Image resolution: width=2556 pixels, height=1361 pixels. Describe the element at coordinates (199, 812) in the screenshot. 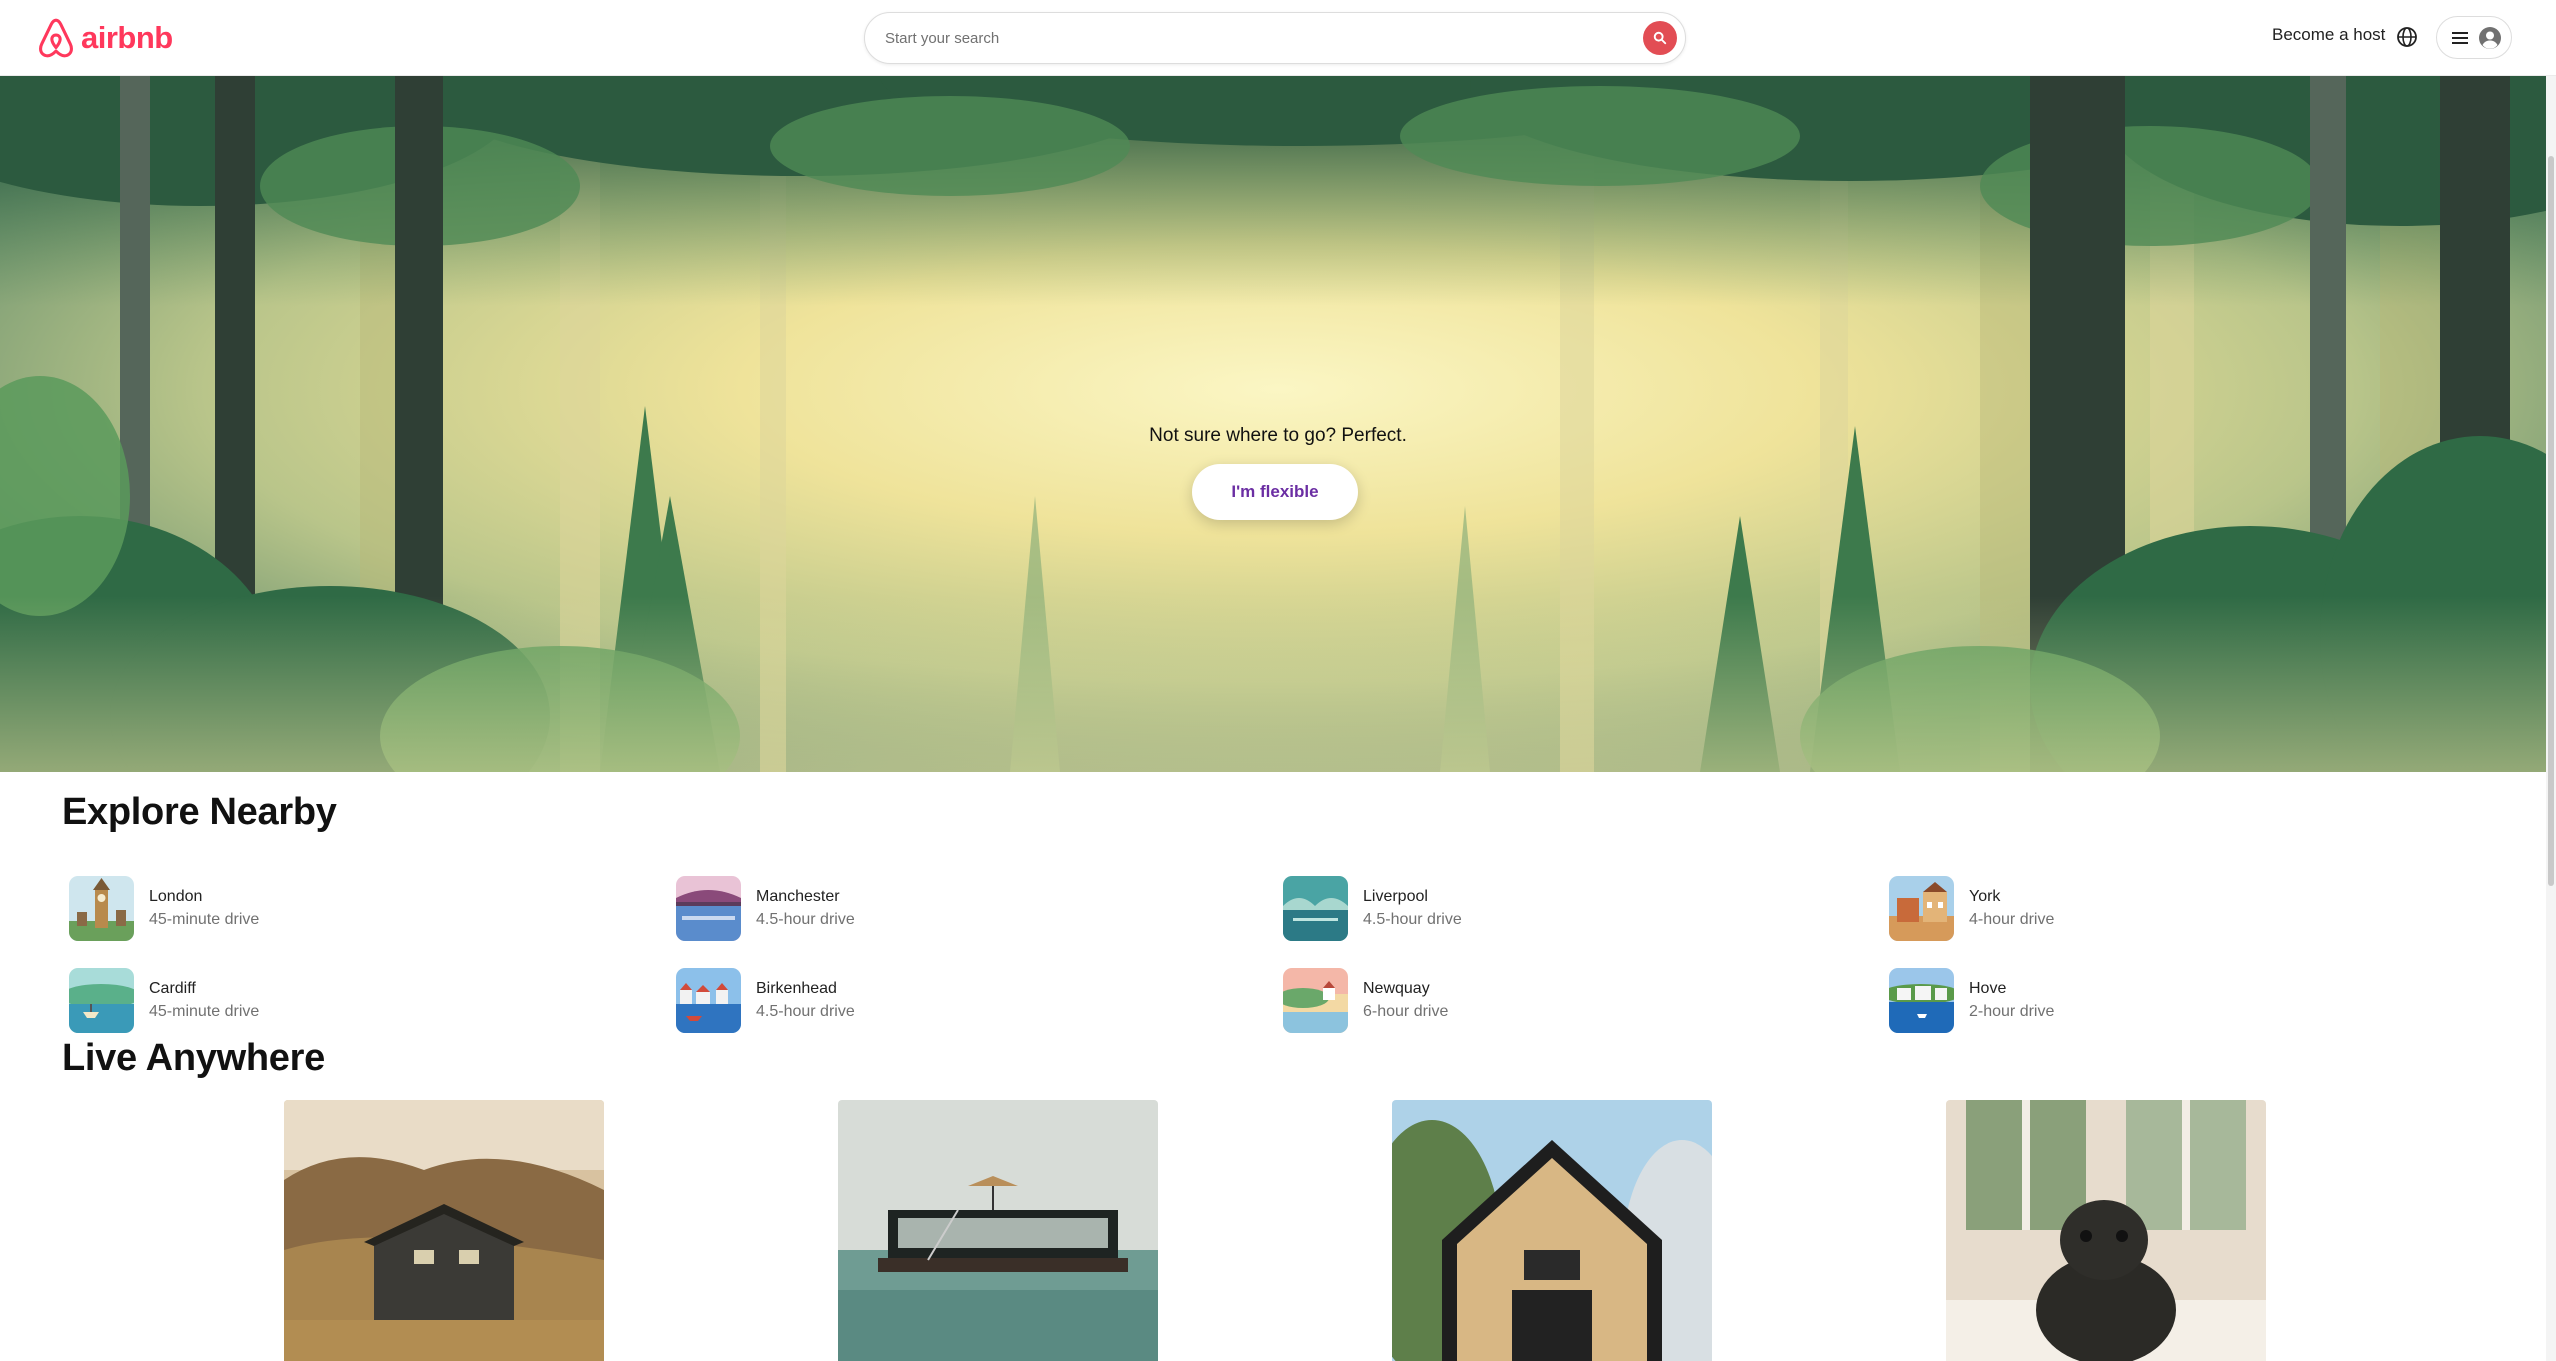

I see `explore-nearby-heading: Explore Nearby` at that location.